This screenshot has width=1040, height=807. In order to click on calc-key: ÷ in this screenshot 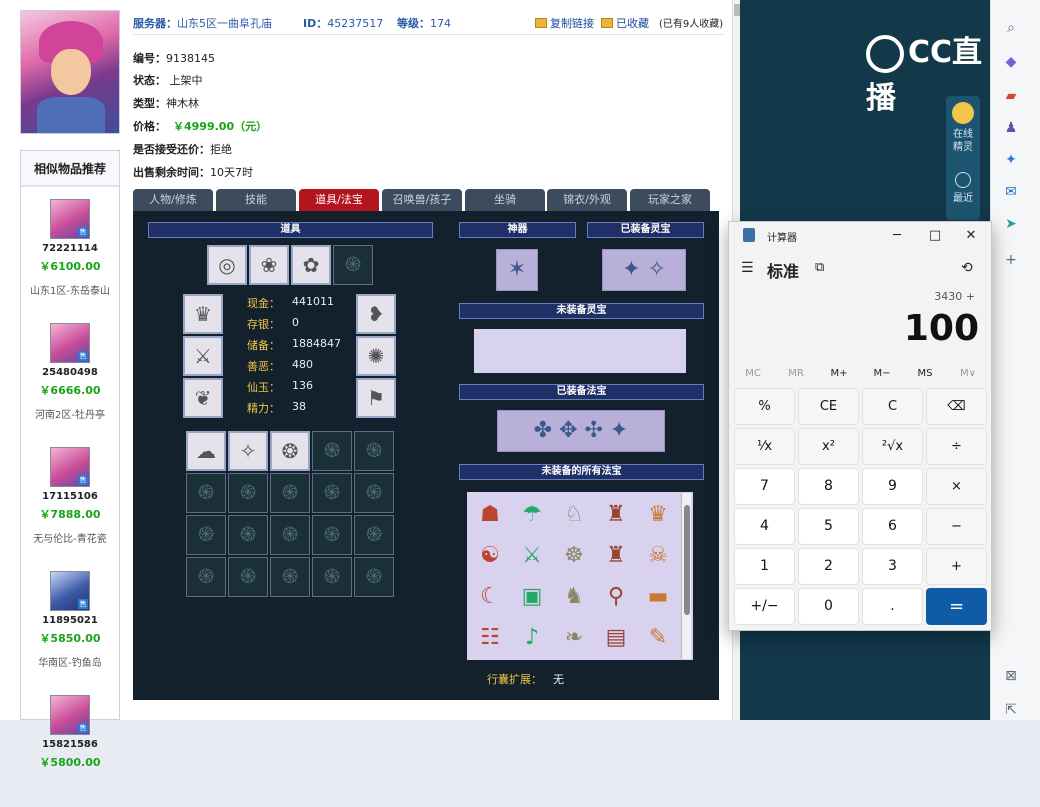, I will do `click(956, 446)`.